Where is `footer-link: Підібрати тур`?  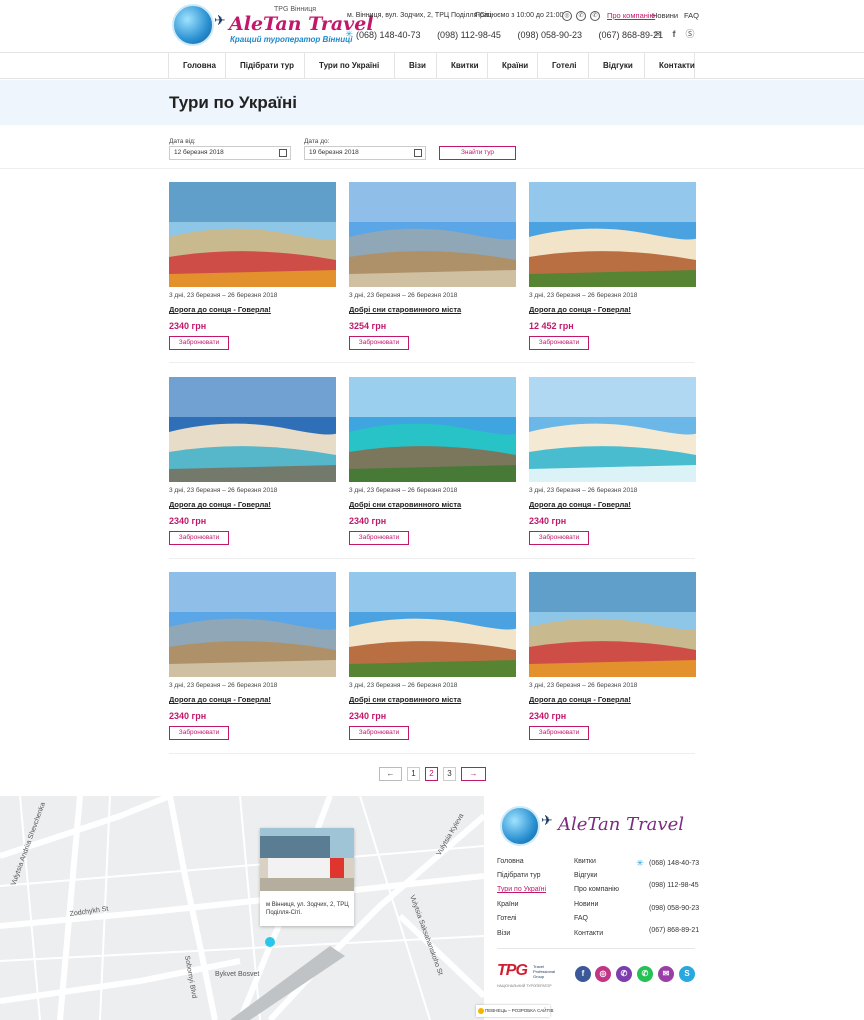
footer-link: Підібрати тур is located at coordinates (519, 875).